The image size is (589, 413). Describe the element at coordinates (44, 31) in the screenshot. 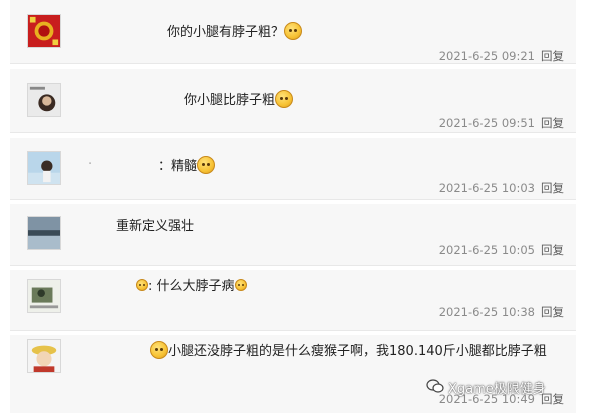

I see `festive-red-avatar-icon` at that location.